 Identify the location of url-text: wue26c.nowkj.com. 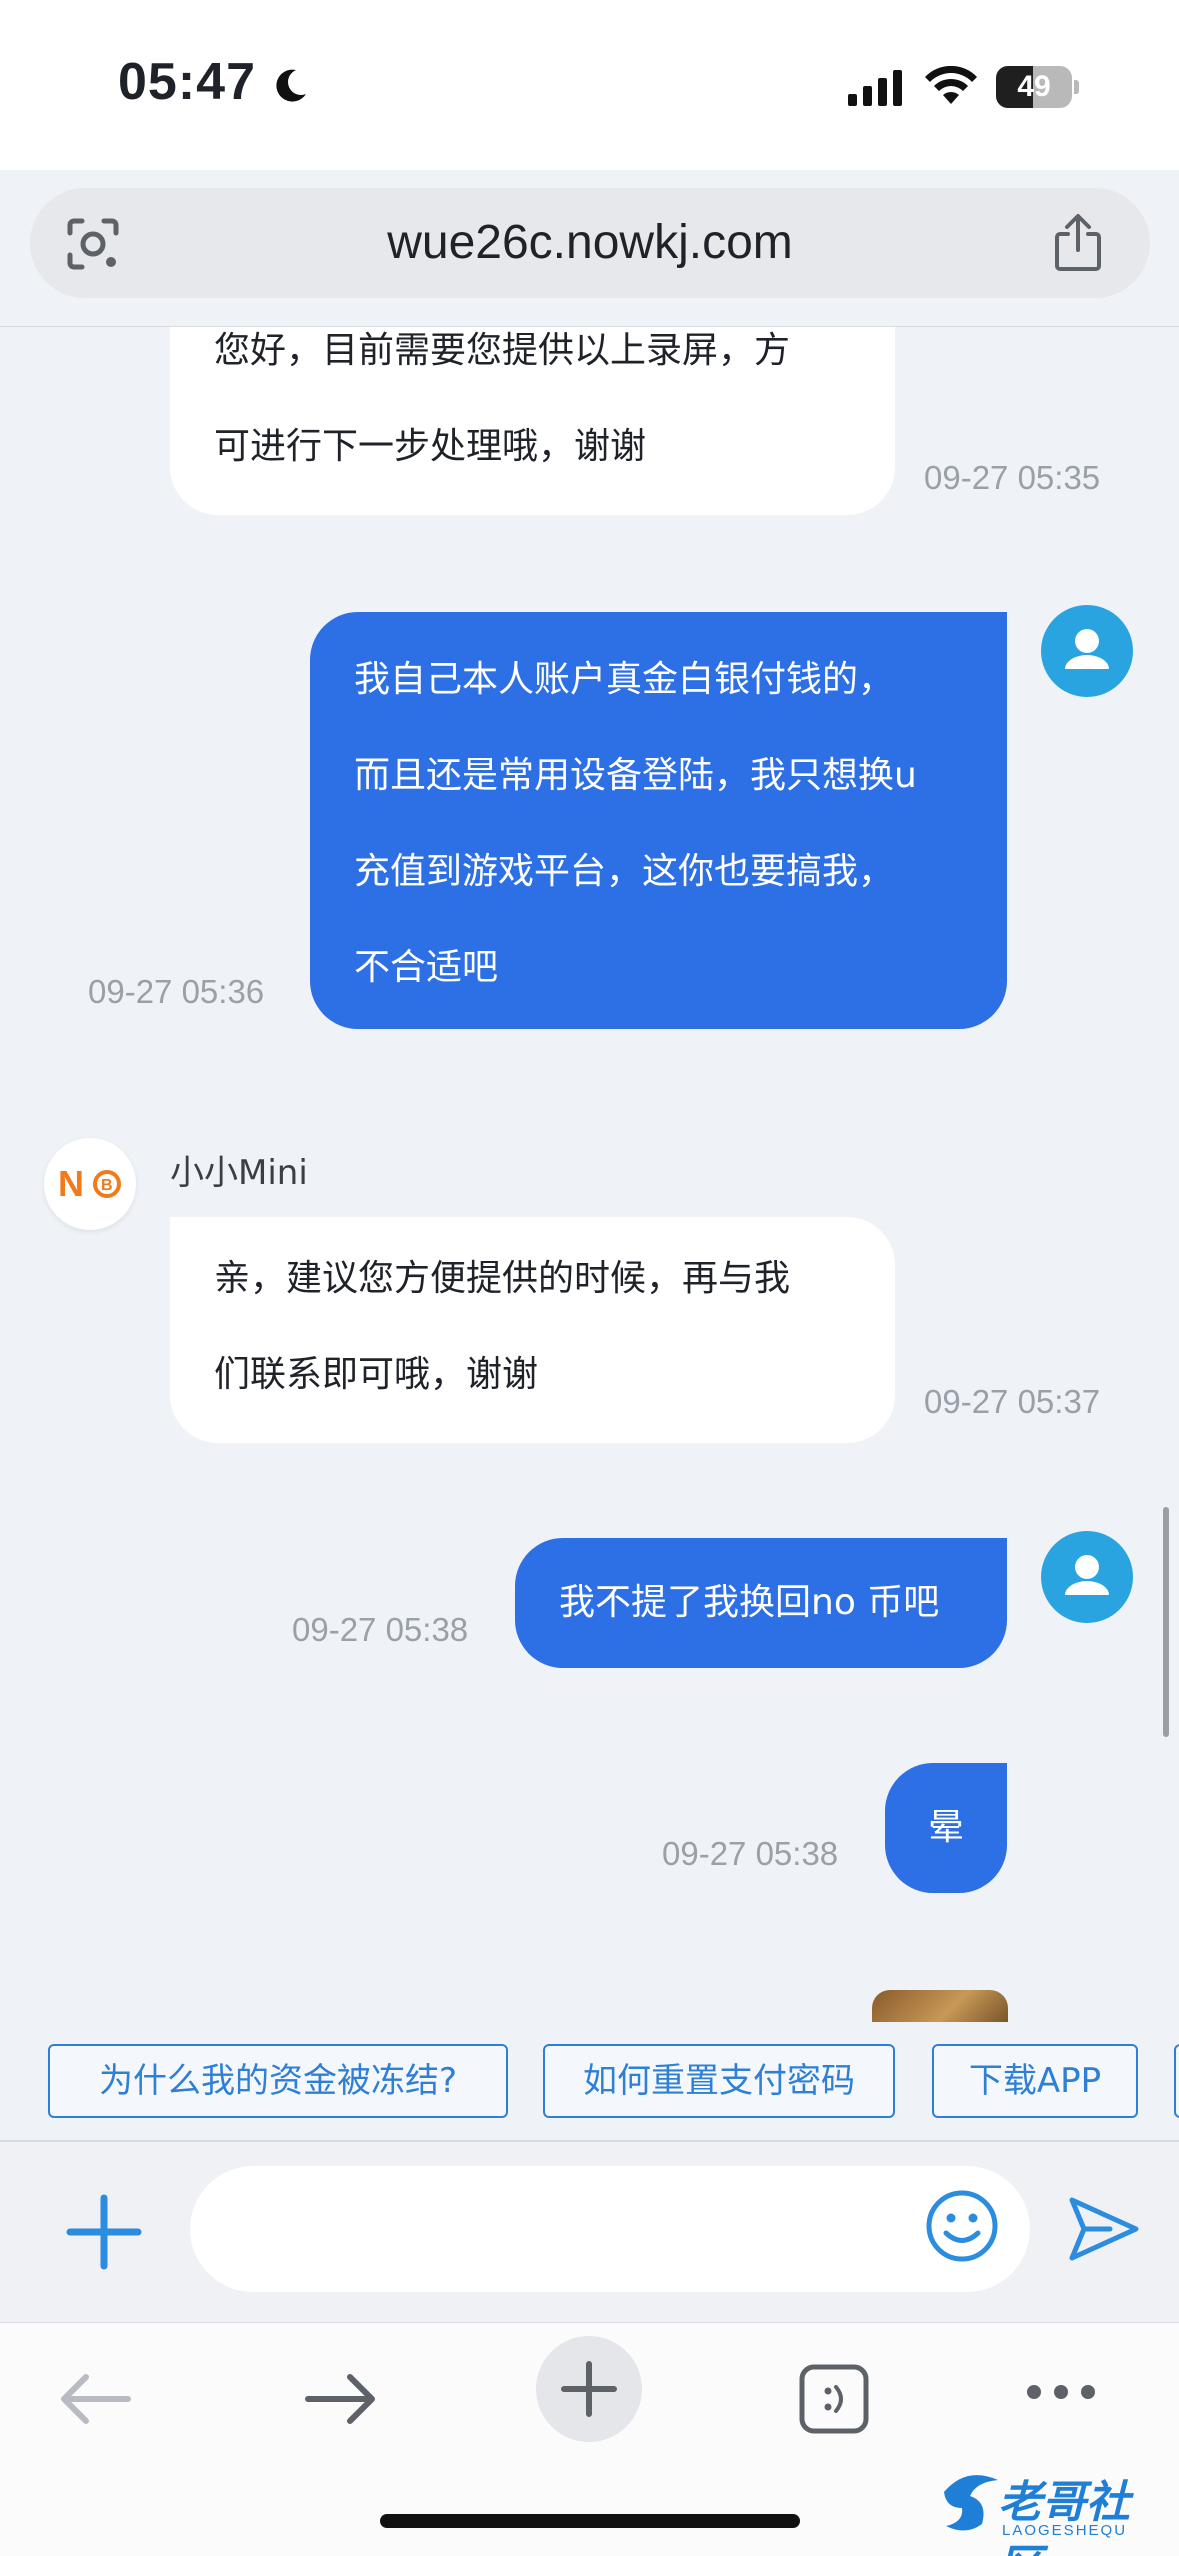
(590, 243).